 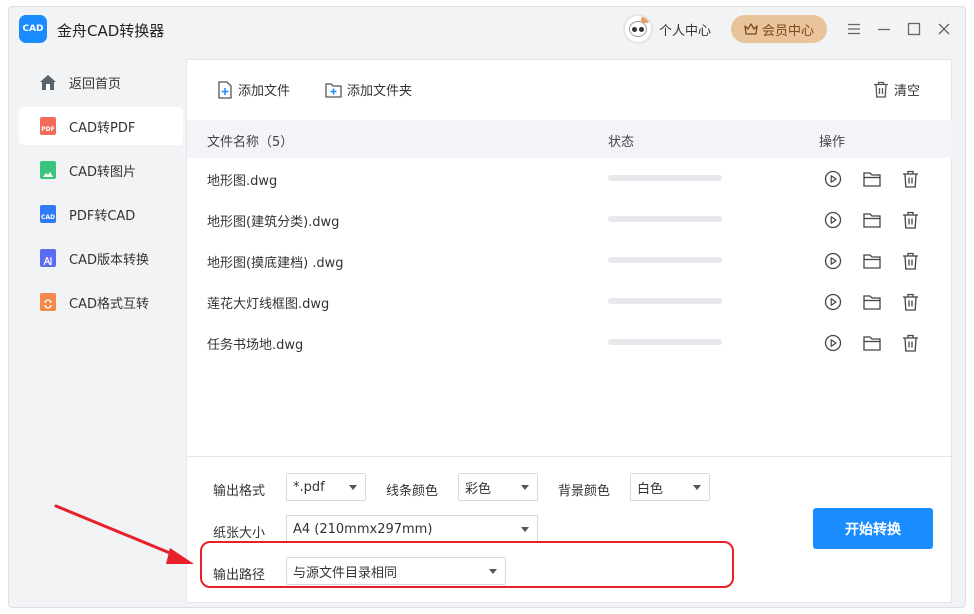 I want to click on add-folder-icon, so click(x=333, y=90).